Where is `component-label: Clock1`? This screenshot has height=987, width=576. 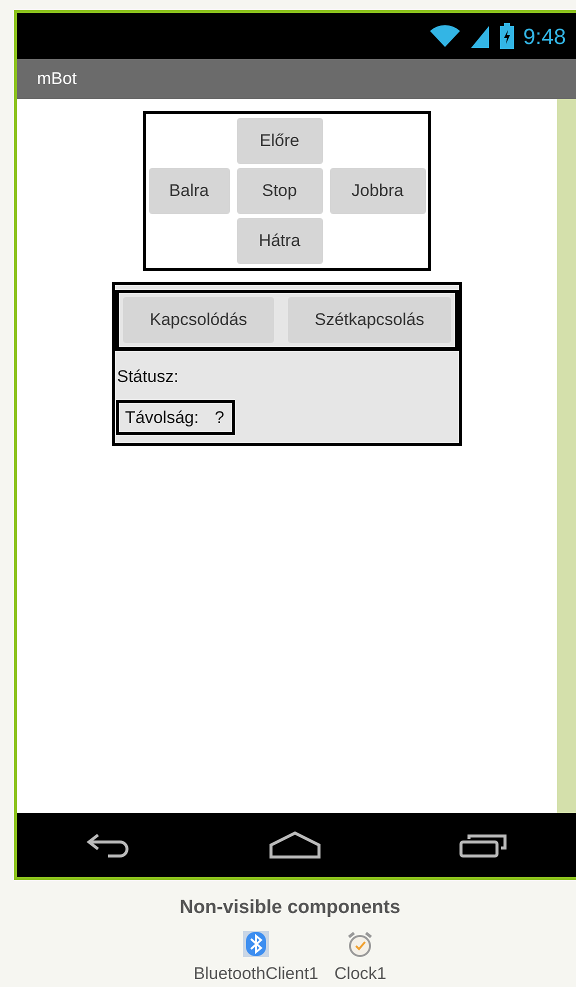 component-label: Clock1 is located at coordinates (360, 973).